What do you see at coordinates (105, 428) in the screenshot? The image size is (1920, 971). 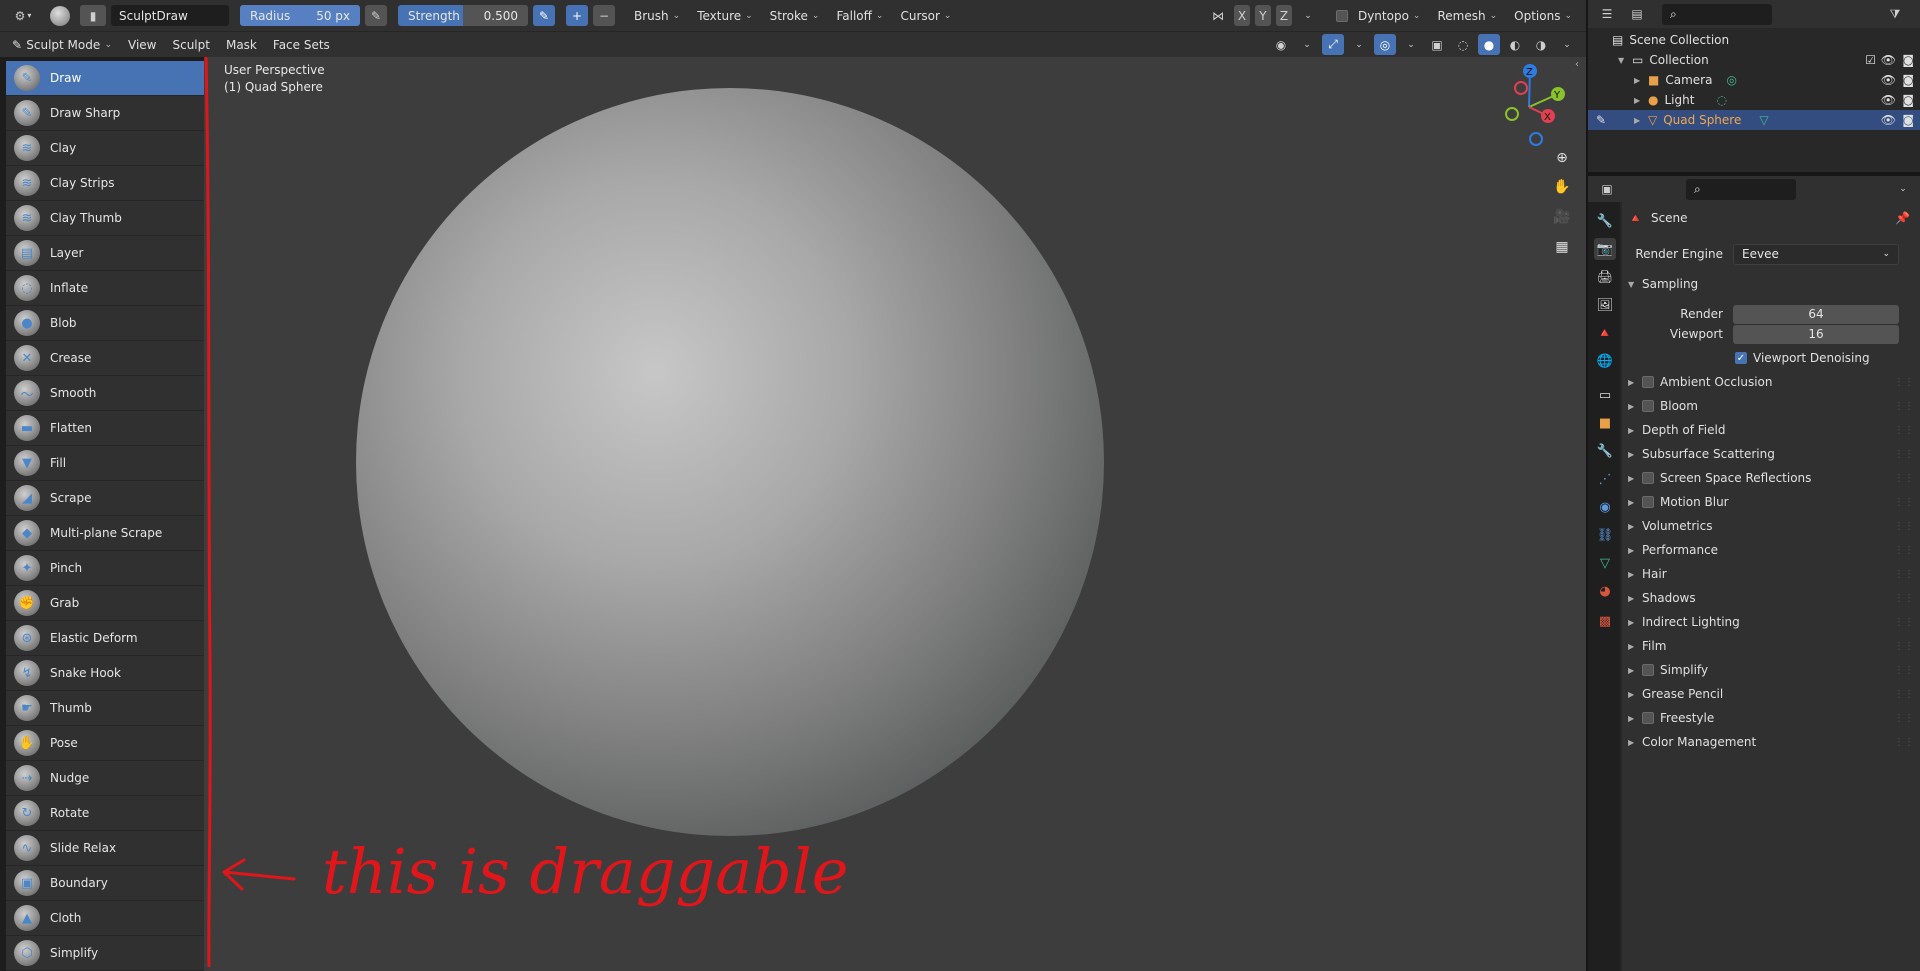 I see `tool-flatten: ▬ Flatten` at bounding box center [105, 428].